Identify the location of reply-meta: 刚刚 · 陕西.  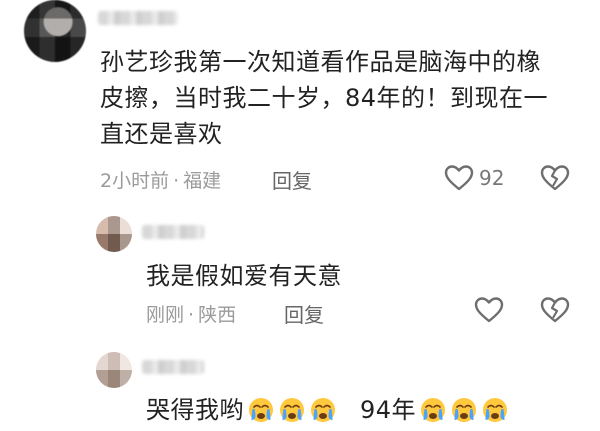
(191, 313).